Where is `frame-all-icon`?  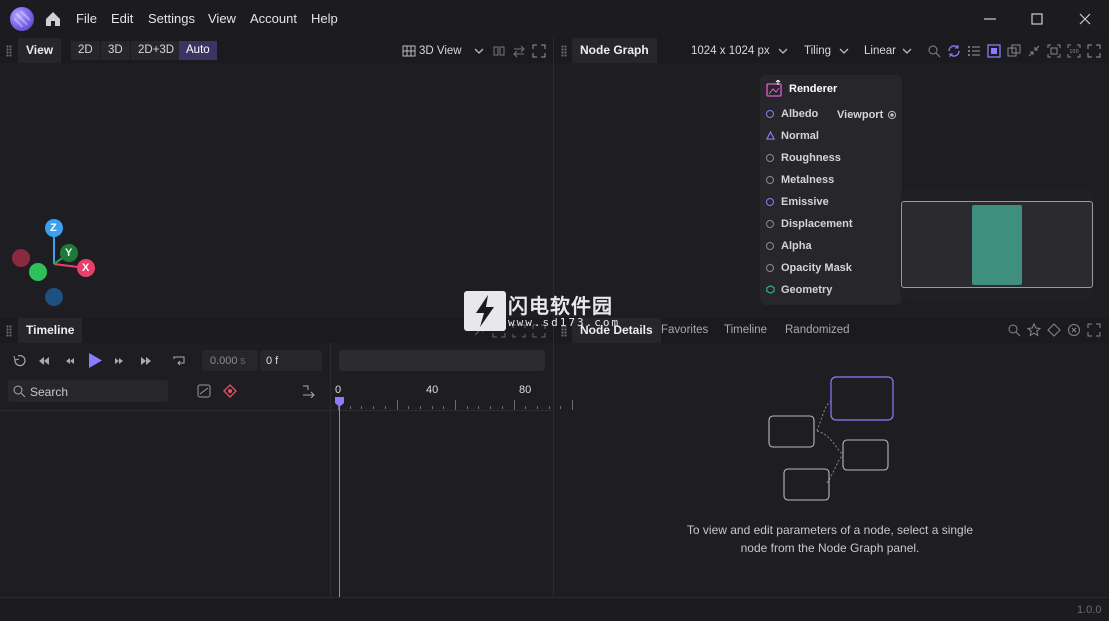 frame-all-icon is located at coordinates (1054, 51).